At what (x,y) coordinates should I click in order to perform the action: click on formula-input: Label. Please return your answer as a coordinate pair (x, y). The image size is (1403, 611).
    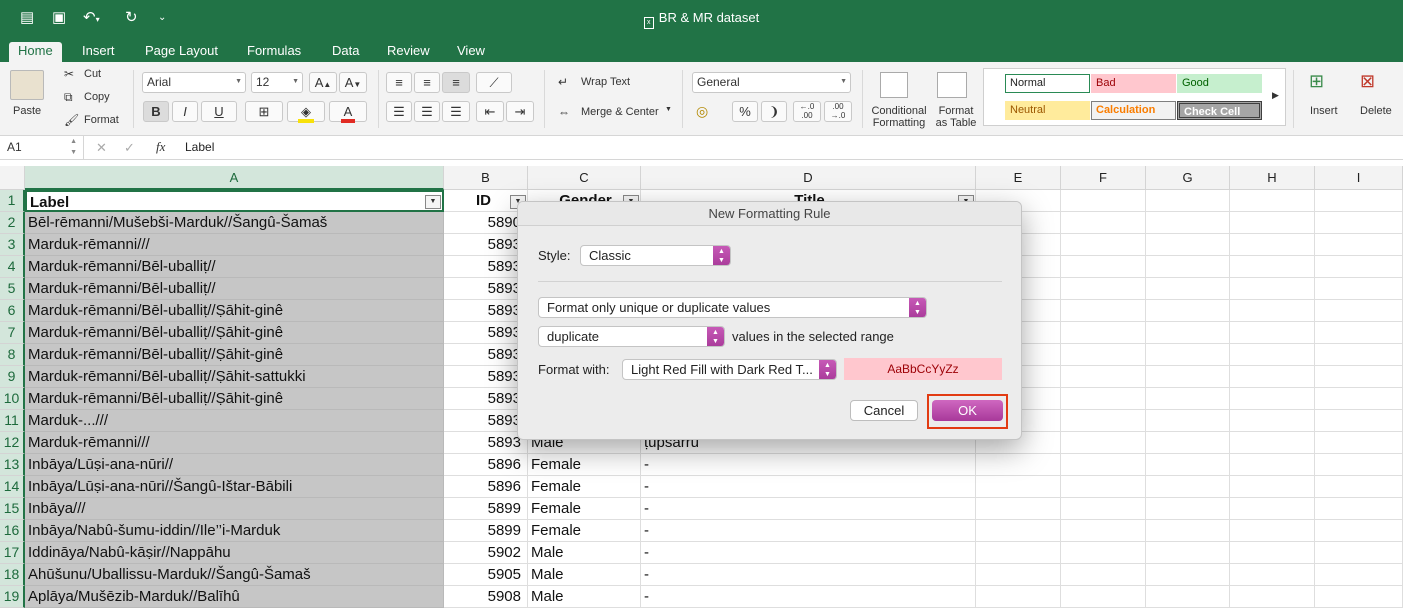
    Looking at the image, I should click on (199, 147).